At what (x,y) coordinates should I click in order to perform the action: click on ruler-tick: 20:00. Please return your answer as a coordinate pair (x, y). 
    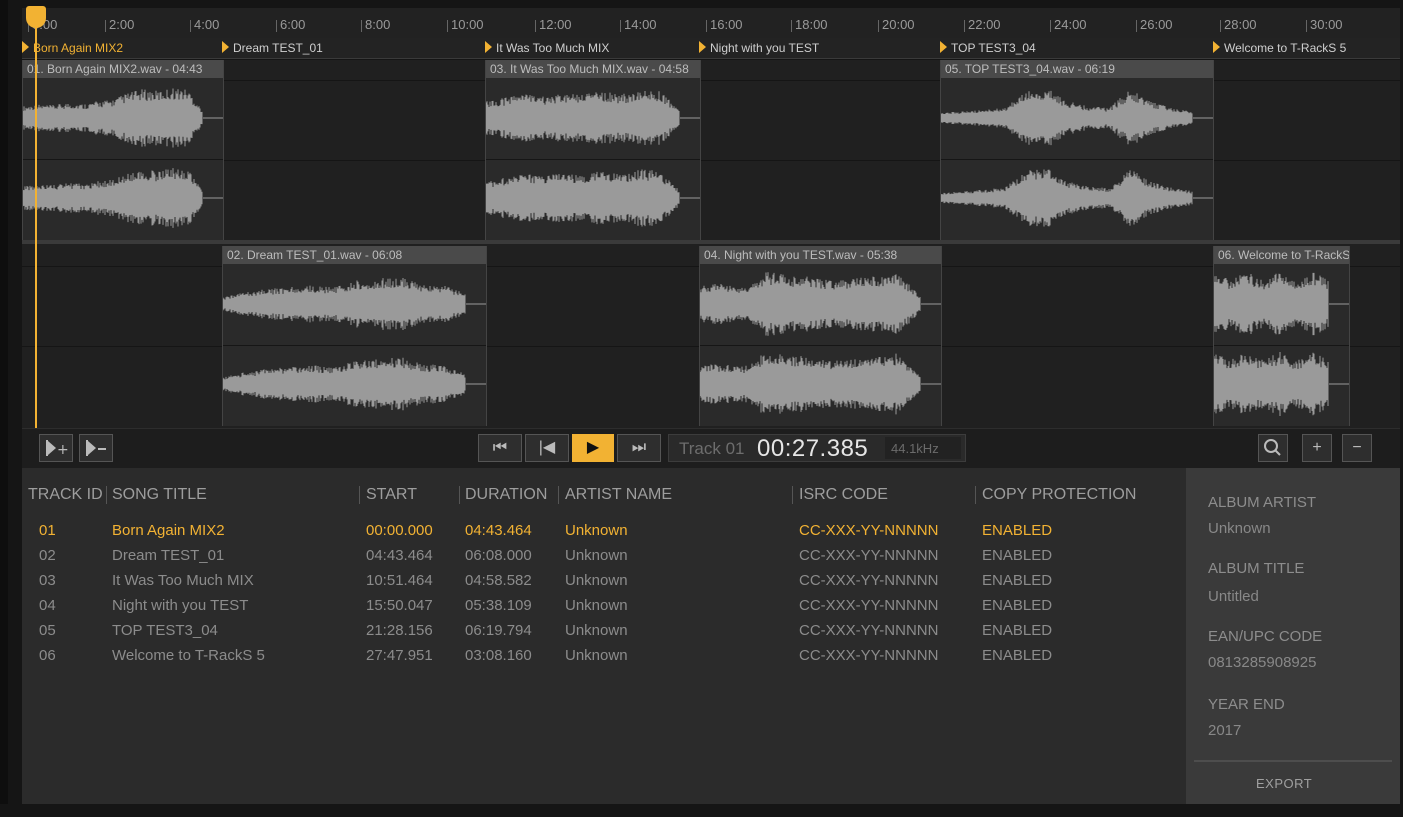
    Looking at the image, I should click on (896, 24).